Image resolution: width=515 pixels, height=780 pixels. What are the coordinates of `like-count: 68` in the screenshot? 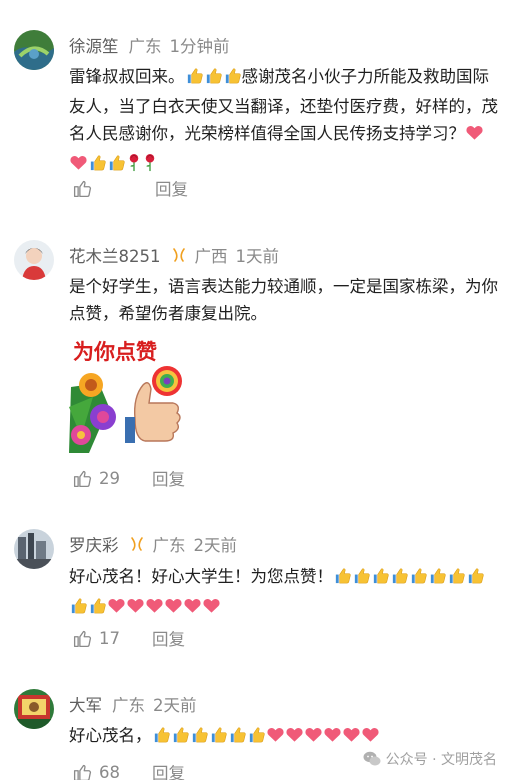 It's located at (109, 771).